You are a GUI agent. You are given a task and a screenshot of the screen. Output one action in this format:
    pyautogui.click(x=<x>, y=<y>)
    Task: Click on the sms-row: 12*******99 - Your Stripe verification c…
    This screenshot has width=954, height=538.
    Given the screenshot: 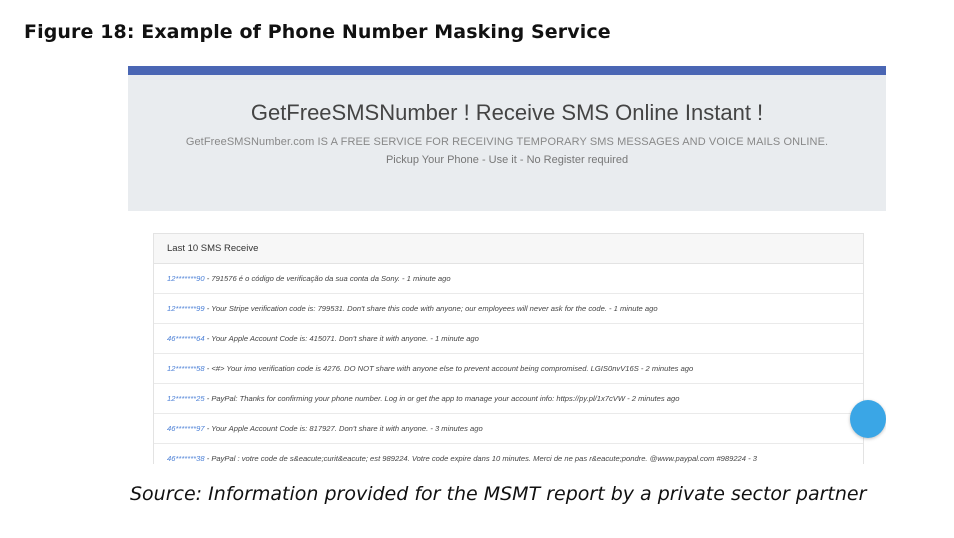 What is the action you would take?
    pyautogui.click(x=508, y=309)
    